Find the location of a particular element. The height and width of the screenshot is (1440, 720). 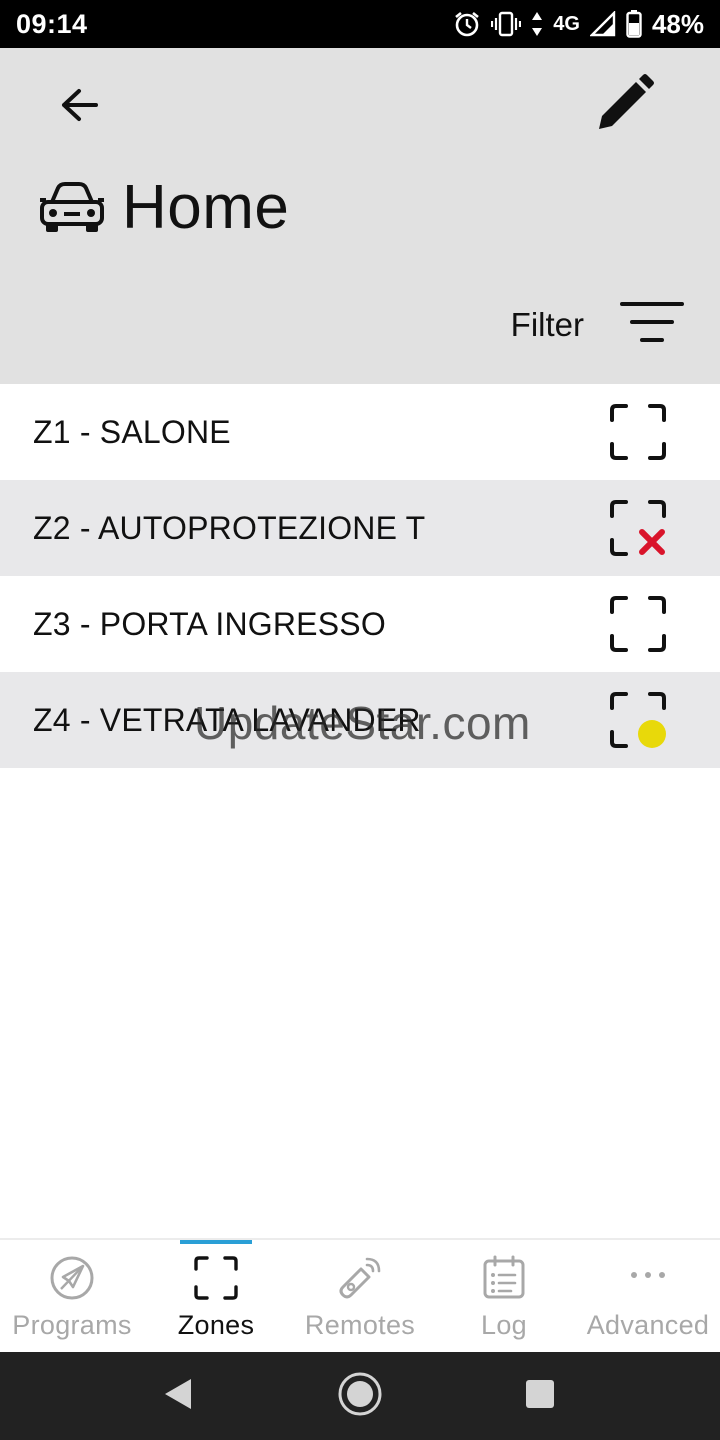

pencil-icon is located at coordinates (624, 106).